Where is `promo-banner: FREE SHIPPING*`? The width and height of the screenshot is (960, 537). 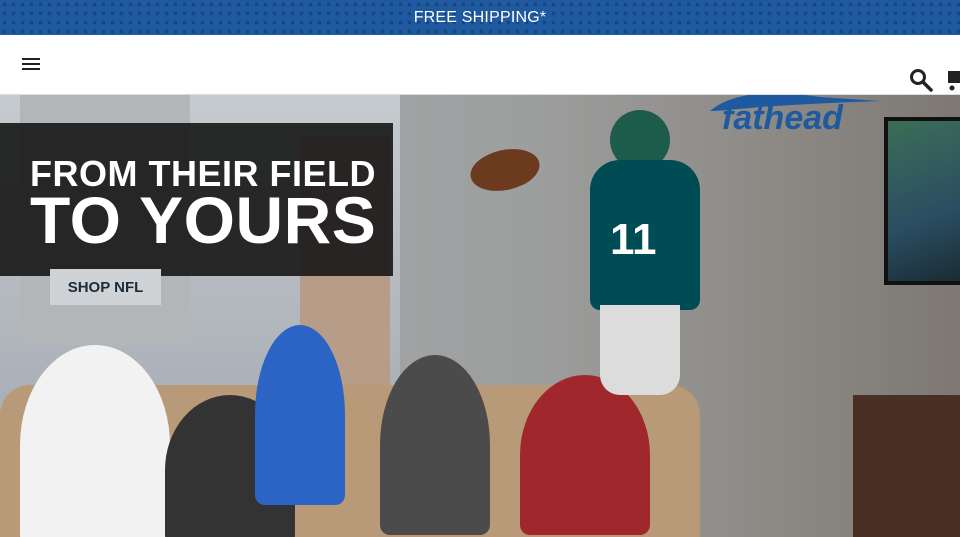 promo-banner: FREE SHIPPING* is located at coordinates (480, 17).